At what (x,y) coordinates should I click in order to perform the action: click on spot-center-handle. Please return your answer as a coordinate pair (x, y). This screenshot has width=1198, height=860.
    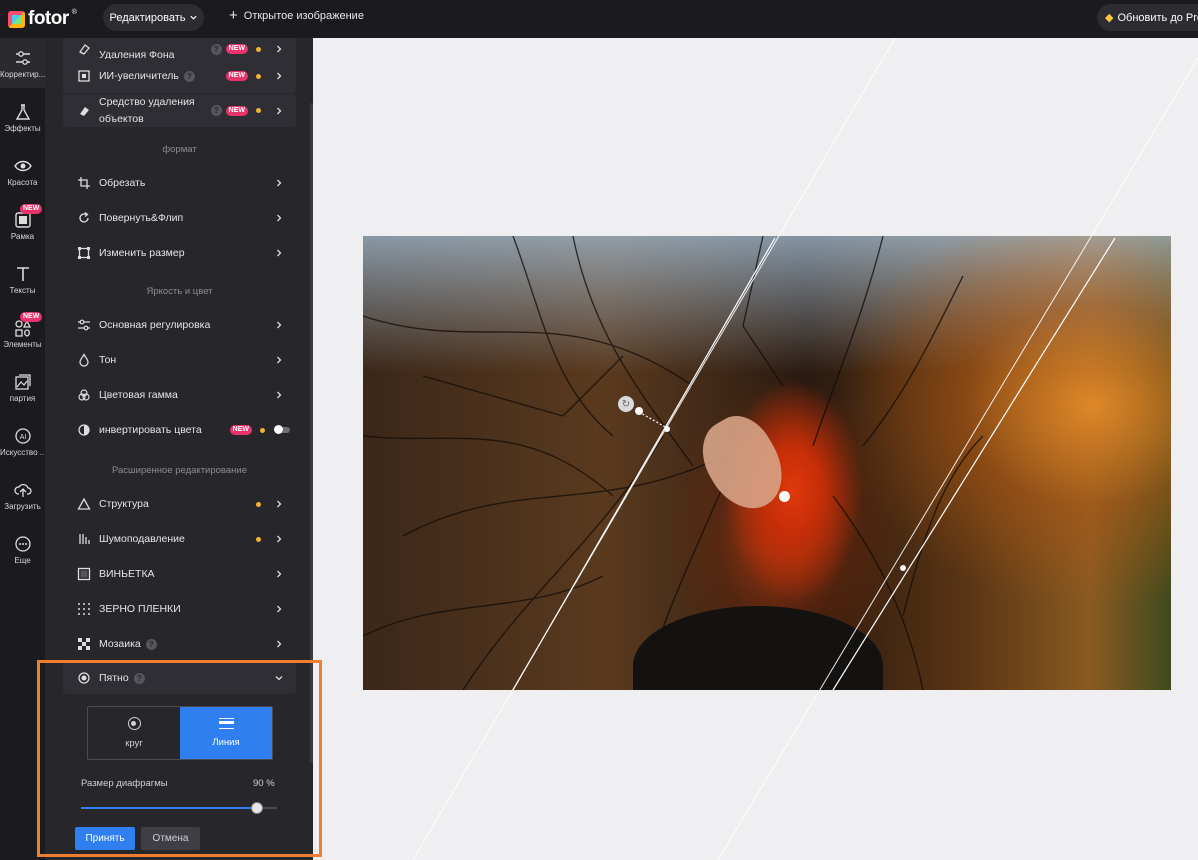
    Looking at the image, I should click on (784, 496).